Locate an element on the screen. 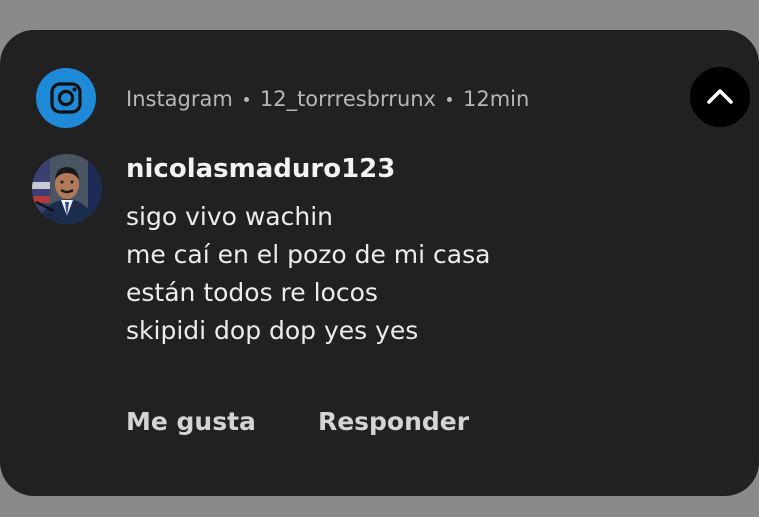  reply-button: Responder is located at coordinates (393, 422).